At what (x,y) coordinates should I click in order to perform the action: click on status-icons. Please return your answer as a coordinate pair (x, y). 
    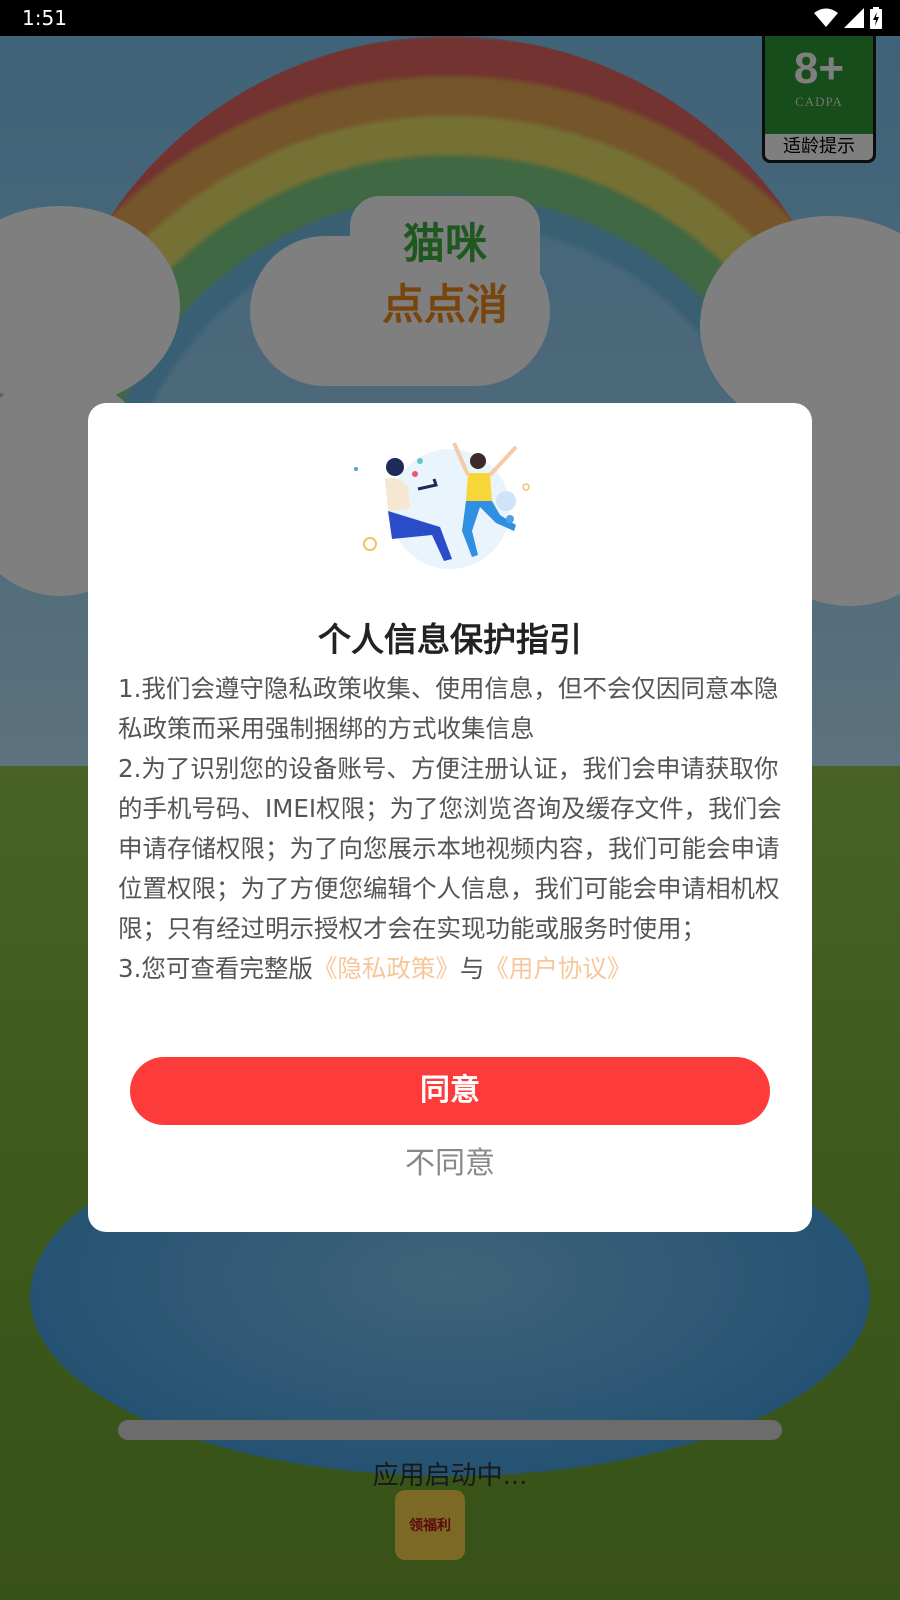
    Looking at the image, I should click on (848, 20).